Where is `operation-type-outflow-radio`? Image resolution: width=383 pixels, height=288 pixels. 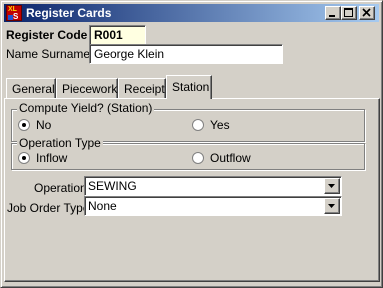
operation-type-outflow-radio is located at coordinates (198, 158).